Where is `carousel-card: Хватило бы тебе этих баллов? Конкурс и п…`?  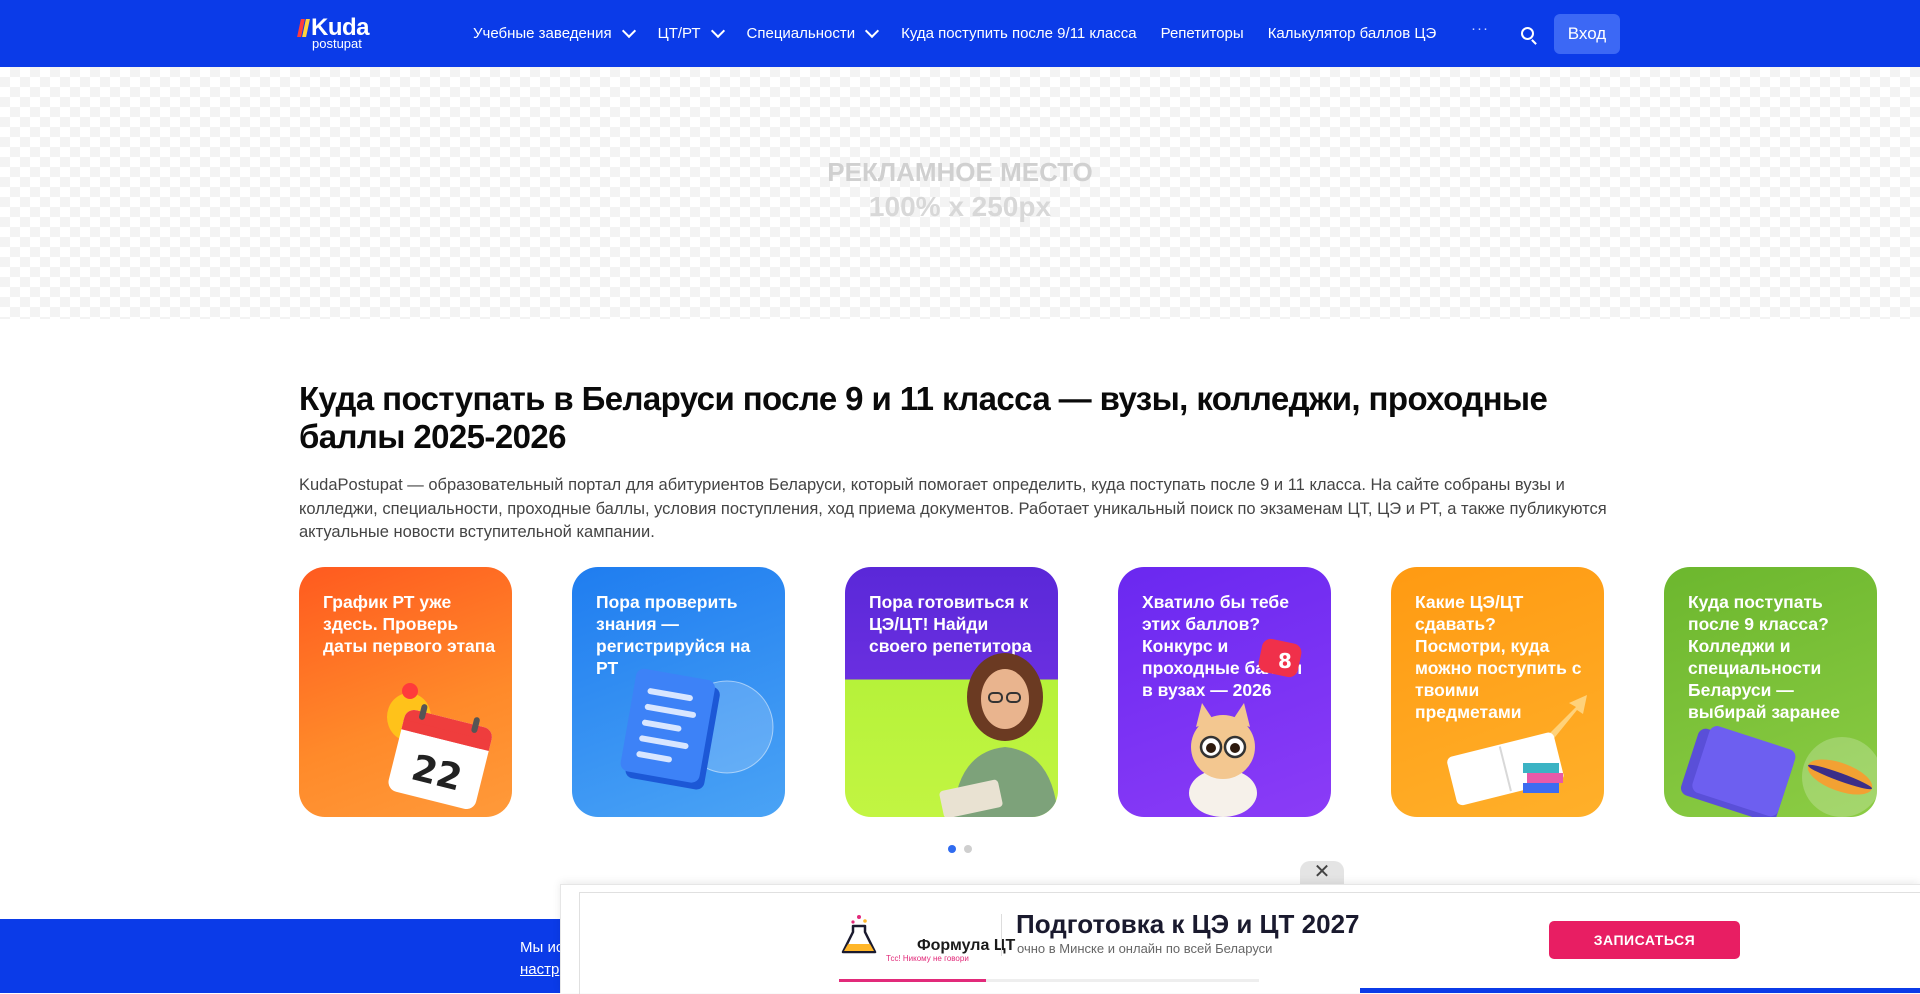
carousel-card: Хватило бы тебе этих баллов? Конкурс и п… is located at coordinates (1224, 692).